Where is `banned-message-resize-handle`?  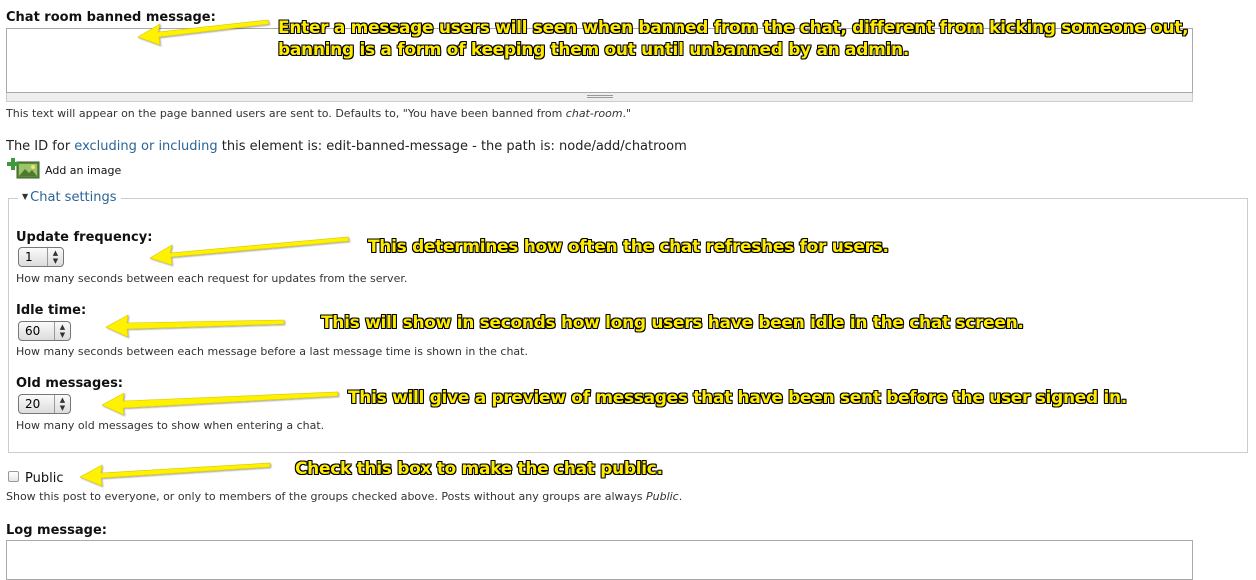
banned-message-resize-handle is located at coordinates (599, 97).